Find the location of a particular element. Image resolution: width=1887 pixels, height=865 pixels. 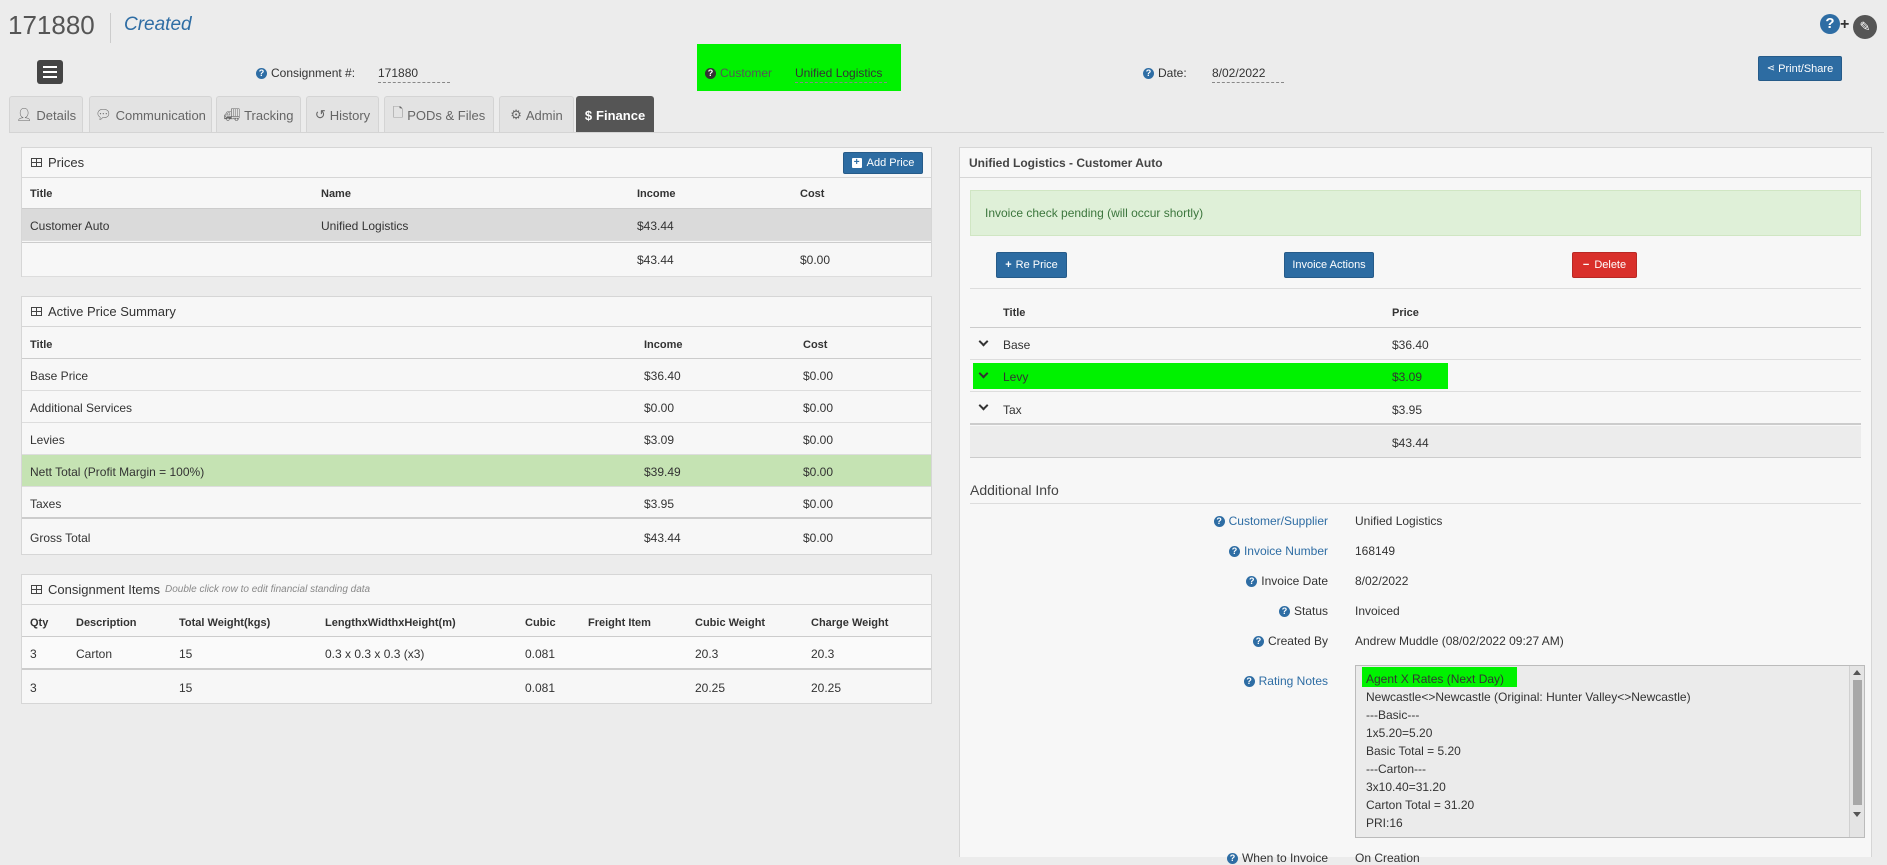

rating-notes-label: ? Rating Notes is located at coordinates (1285, 681).